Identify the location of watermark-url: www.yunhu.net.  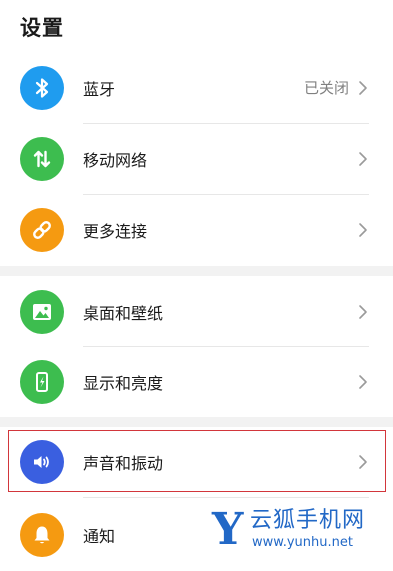
(302, 542).